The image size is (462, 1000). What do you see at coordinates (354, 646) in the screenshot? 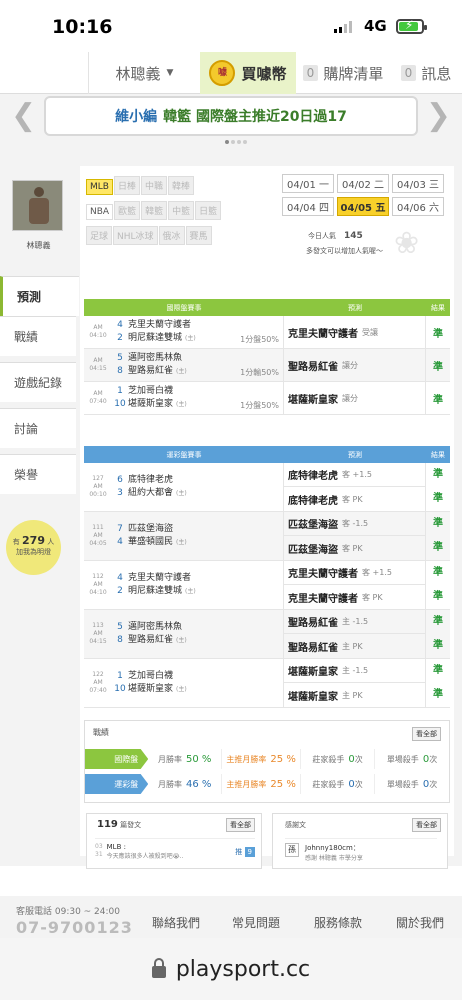
I see `prediction: 聖路易紅雀主 PK` at bounding box center [354, 646].